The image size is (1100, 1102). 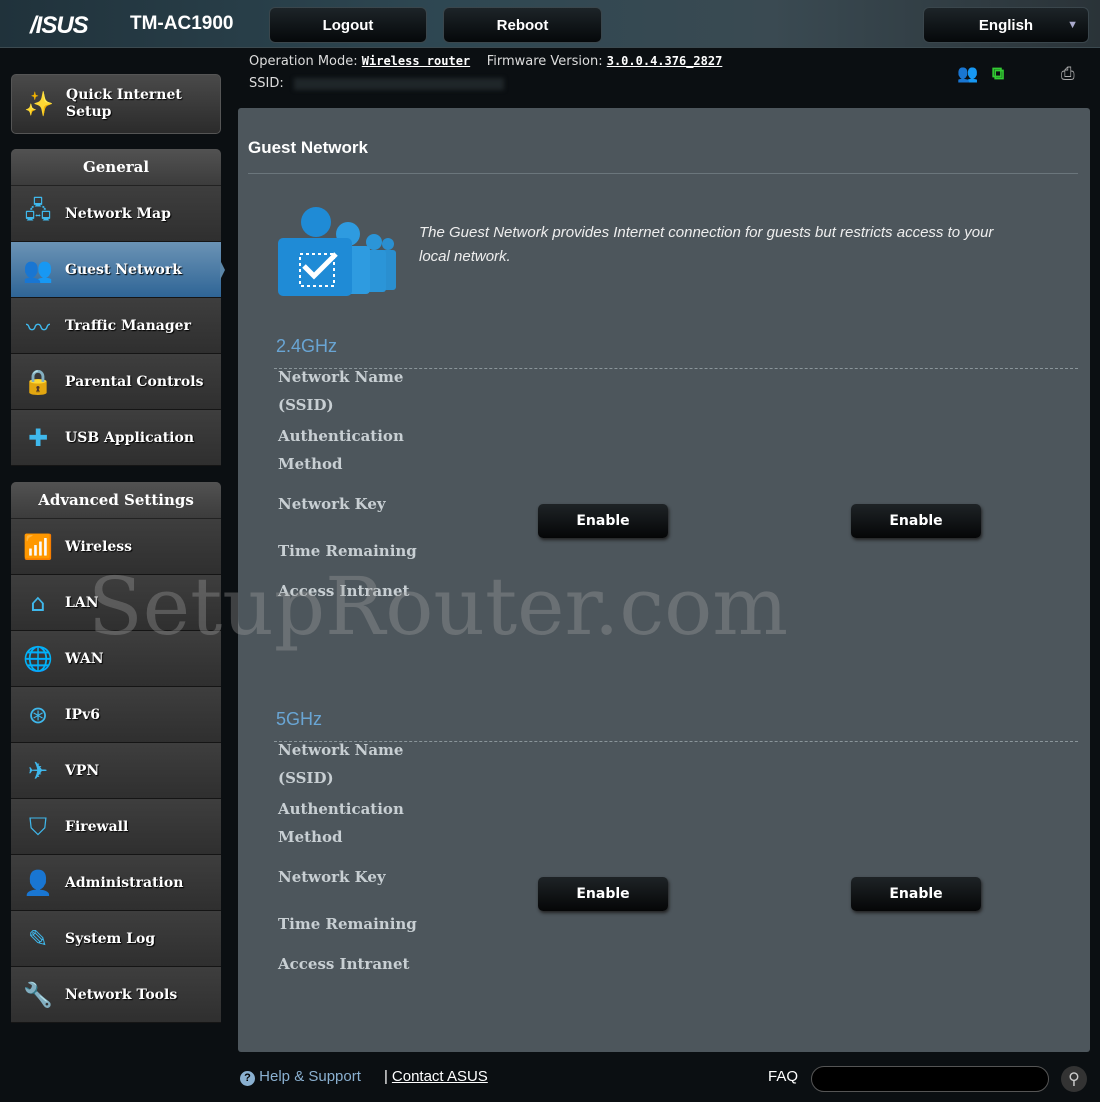 I want to click on sidebar-item-parental-controls: 🔒 Parental Controls, so click(x=116, y=382).